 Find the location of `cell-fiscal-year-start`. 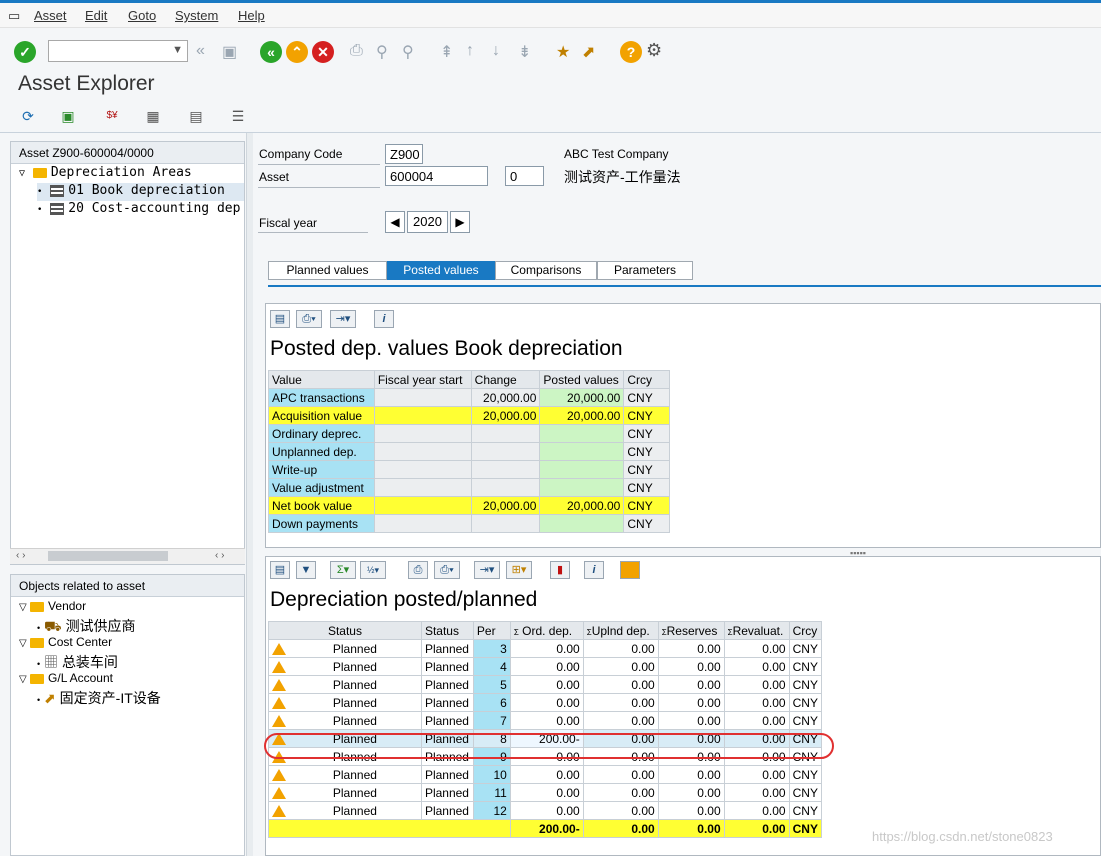

cell-fiscal-year-start is located at coordinates (422, 397).